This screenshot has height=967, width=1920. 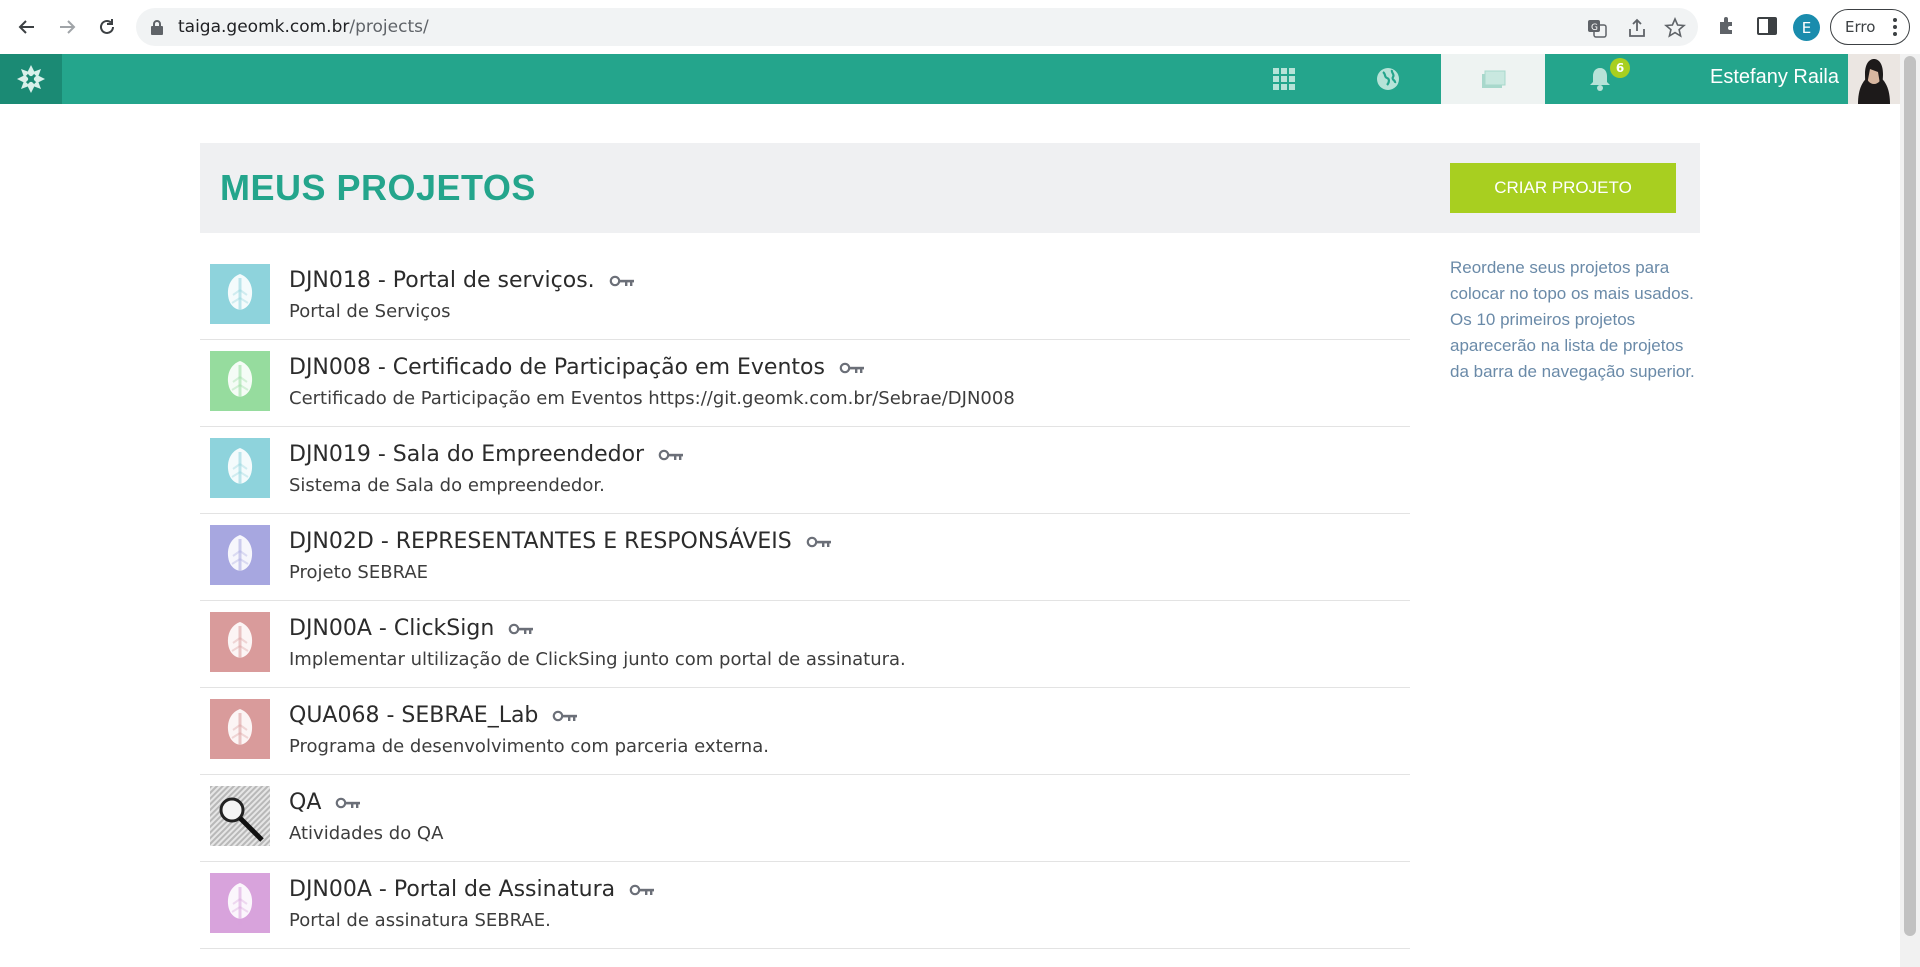 I want to click on create-project-button: CRIAR PROJETO, so click(x=1563, y=188).